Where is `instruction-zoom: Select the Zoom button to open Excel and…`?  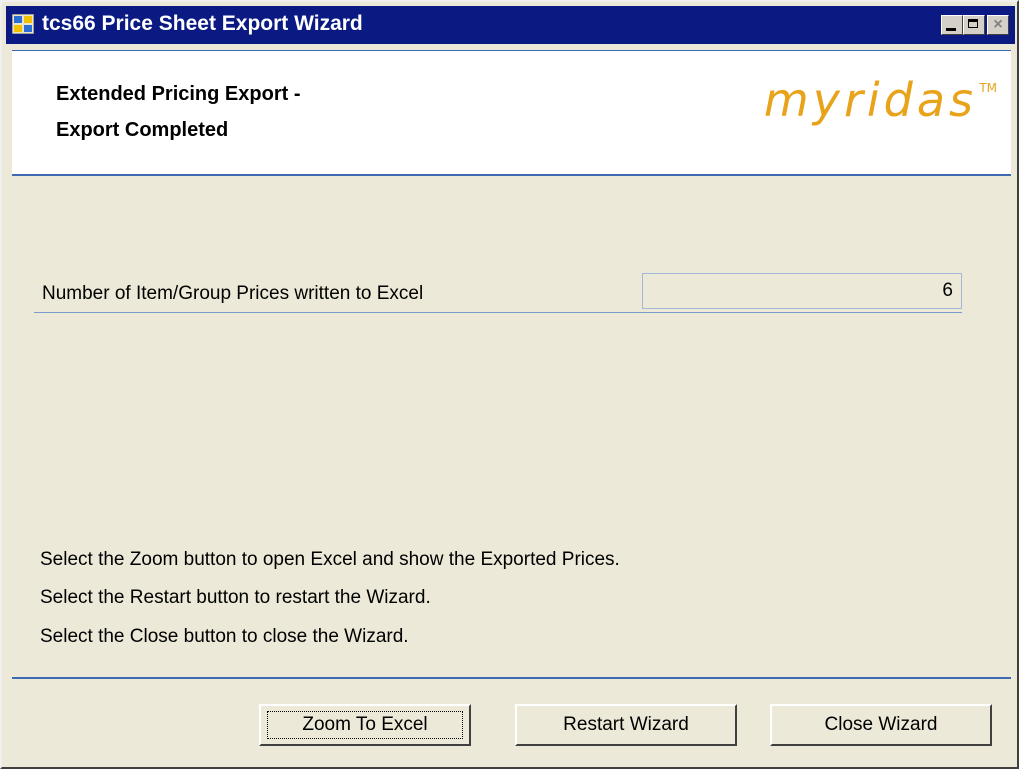 instruction-zoom: Select the Zoom button to open Excel and… is located at coordinates (330, 559).